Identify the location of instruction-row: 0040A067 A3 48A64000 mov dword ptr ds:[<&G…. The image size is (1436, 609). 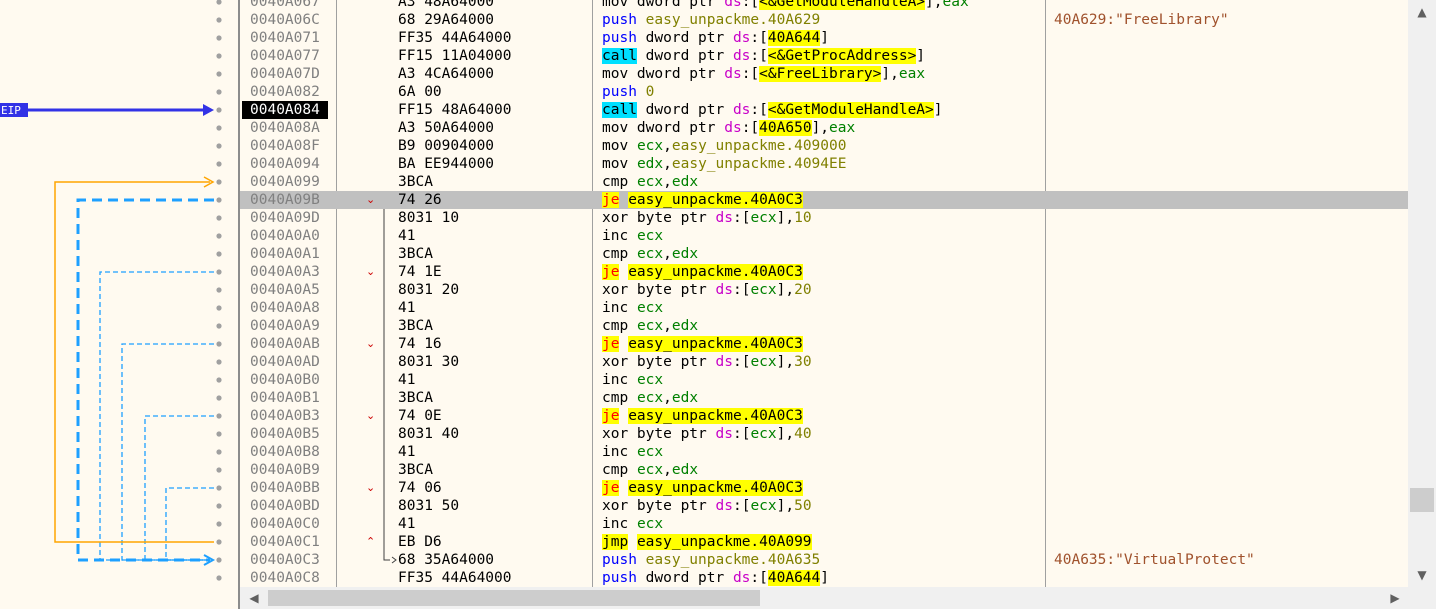
(824, 5).